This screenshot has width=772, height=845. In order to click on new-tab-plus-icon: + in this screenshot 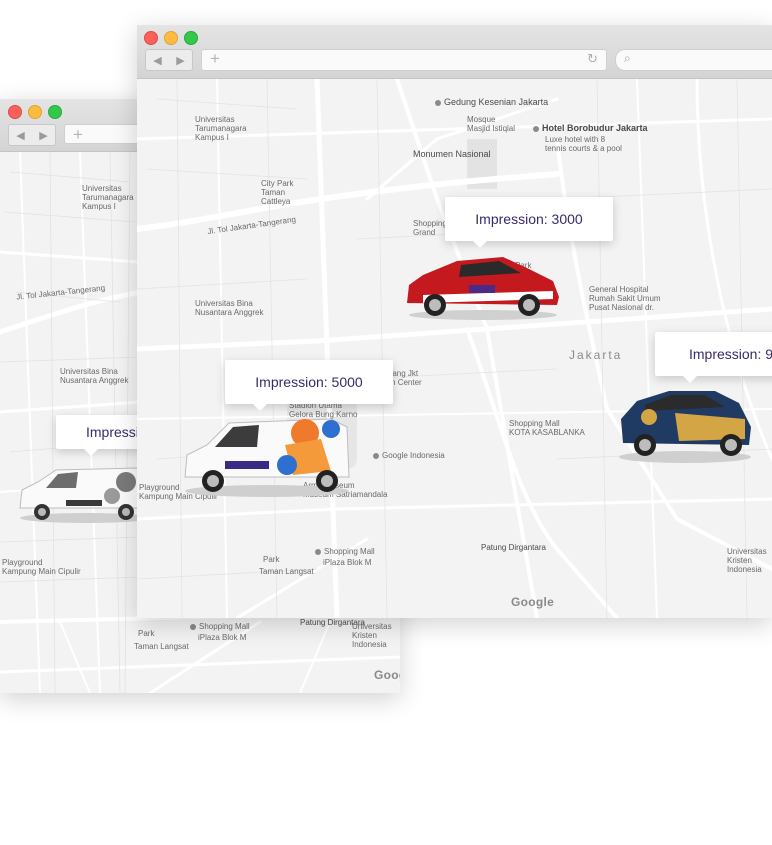, I will do `click(215, 59)`.